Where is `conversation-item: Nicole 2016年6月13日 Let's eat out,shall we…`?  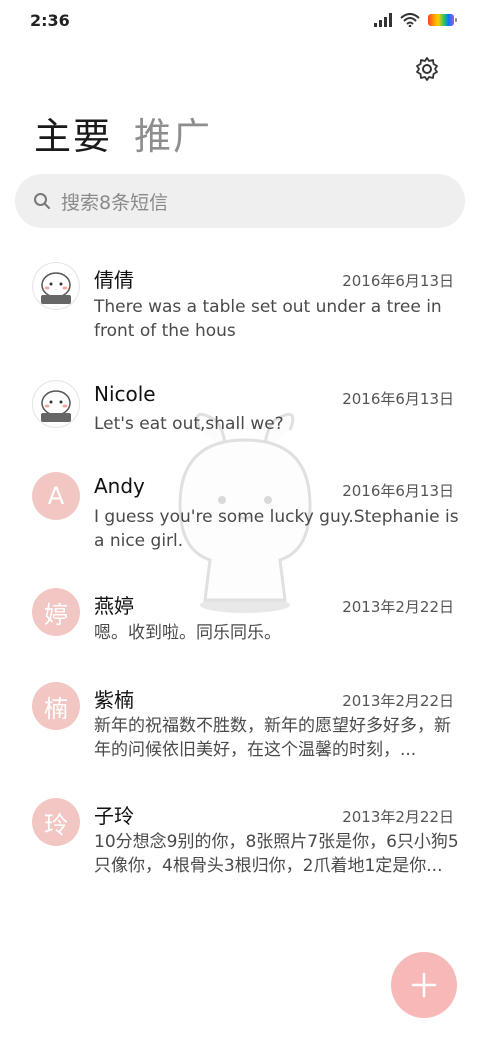
conversation-item: Nicole 2016年6月13日 Let's eat out,shall we… is located at coordinates (240, 414).